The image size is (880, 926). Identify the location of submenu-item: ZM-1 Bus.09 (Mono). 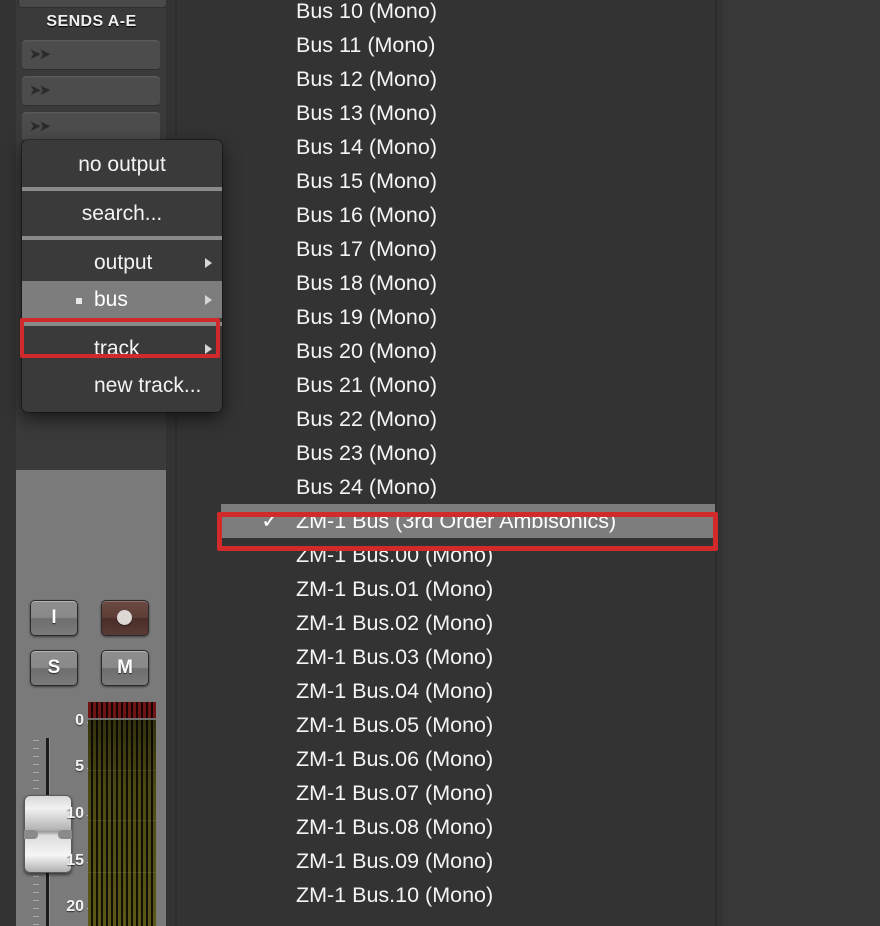
(468, 861).